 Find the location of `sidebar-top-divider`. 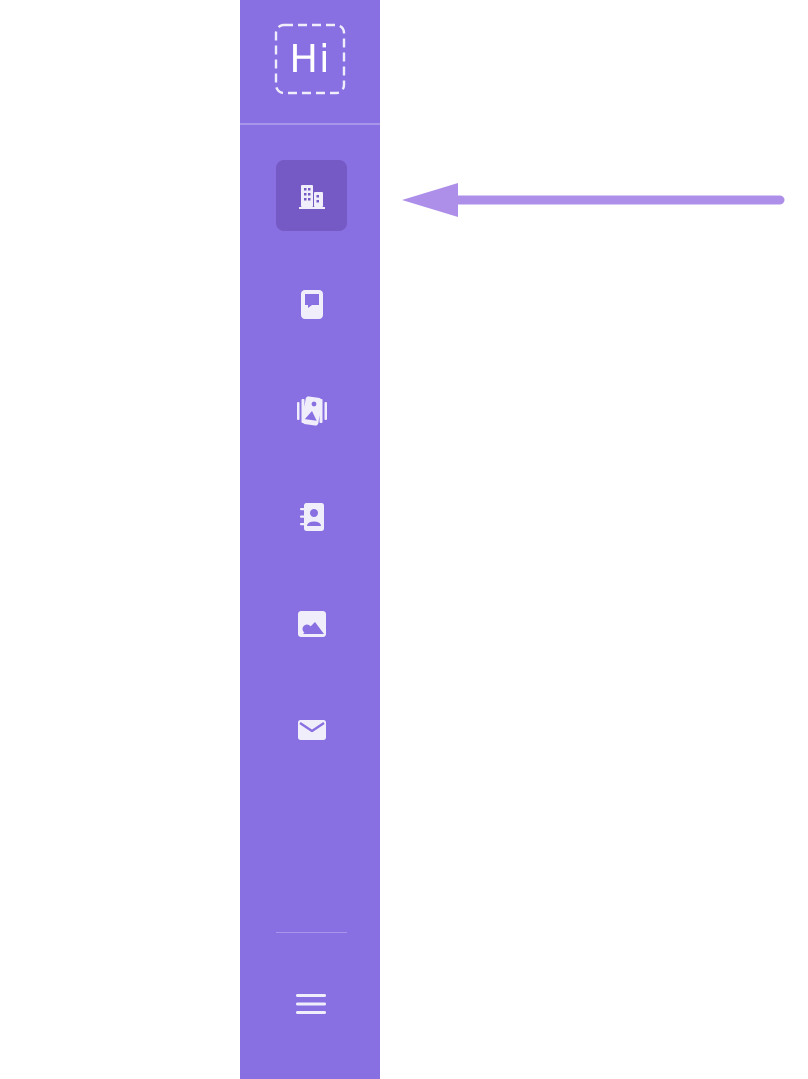

sidebar-top-divider is located at coordinates (310, 124).